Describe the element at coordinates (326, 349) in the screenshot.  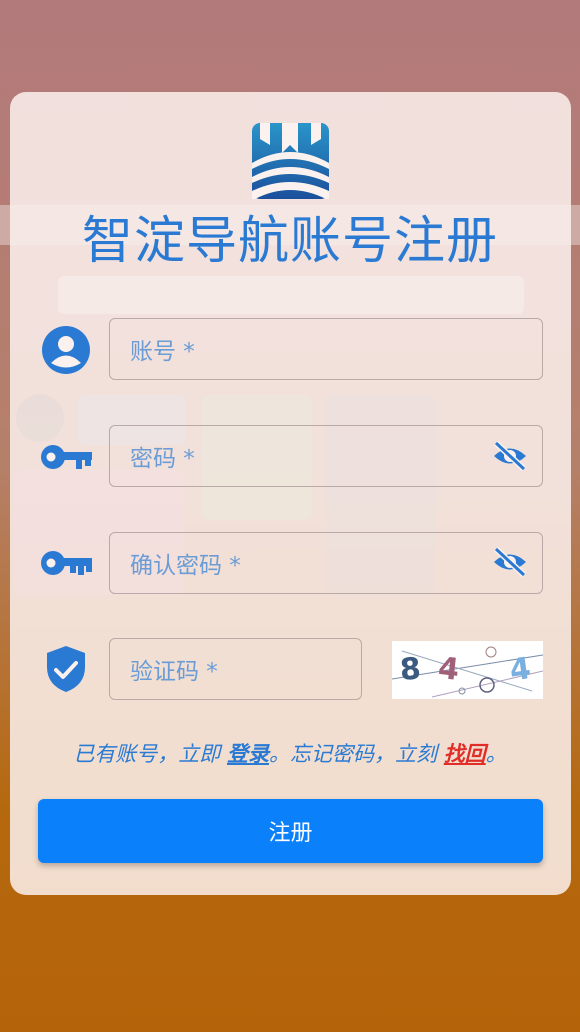
I see `account-input: 账号 *` at that location.